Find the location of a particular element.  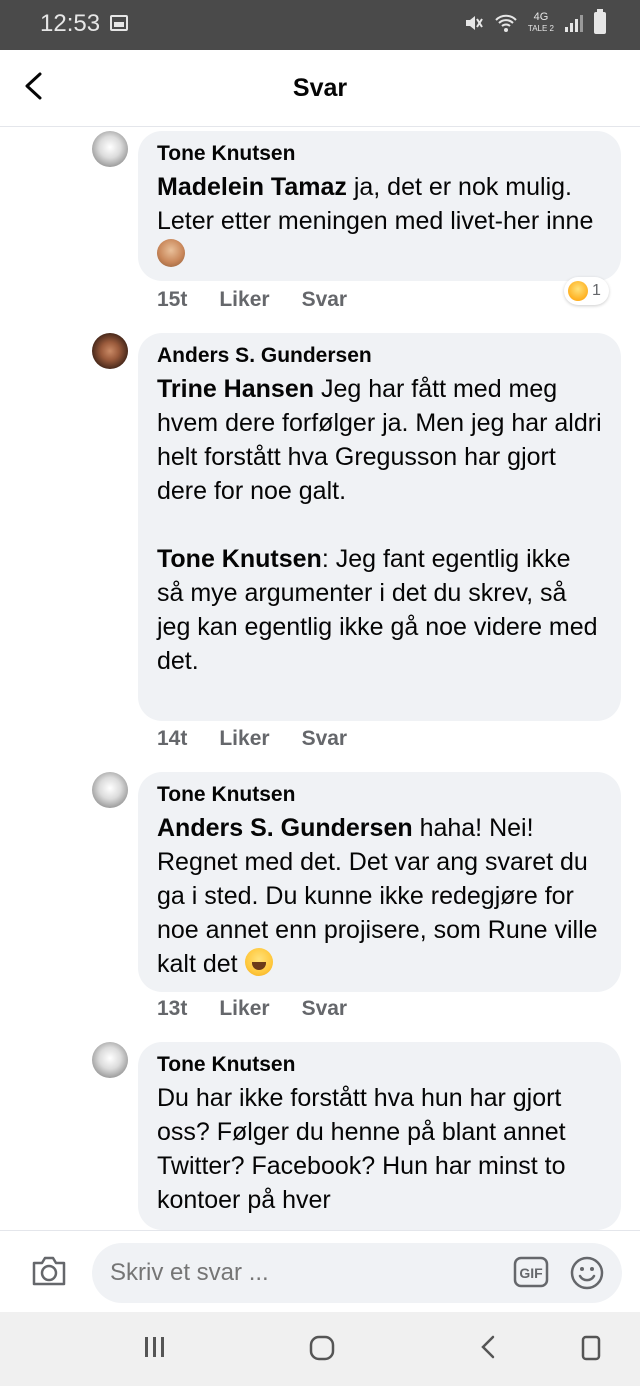

mention-link: Anders S. Gundersen is located at coordinates (285, 828).